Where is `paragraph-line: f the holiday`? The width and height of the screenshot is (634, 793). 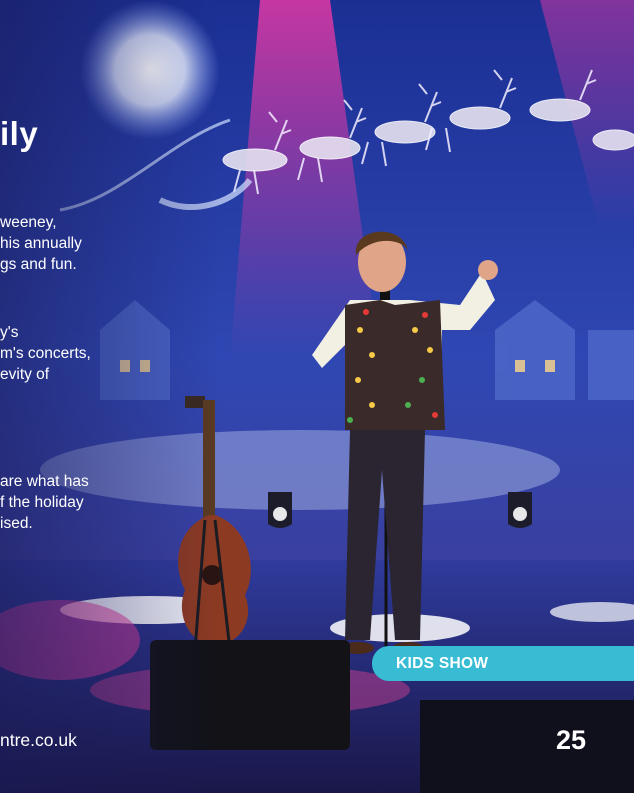
paragraph-line: f the holiday is located at coordinates (42, 502).